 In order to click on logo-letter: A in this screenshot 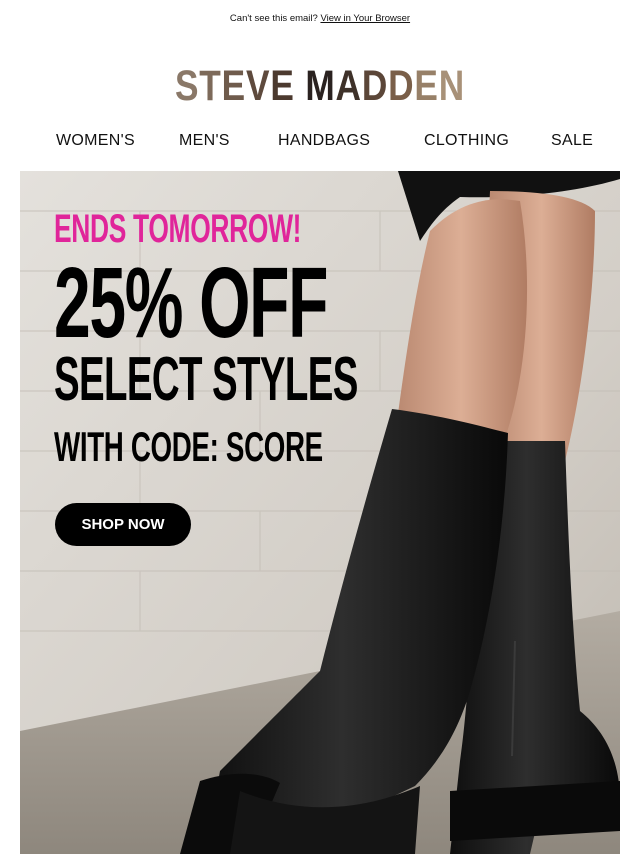, I will do `click(348, 86)`.